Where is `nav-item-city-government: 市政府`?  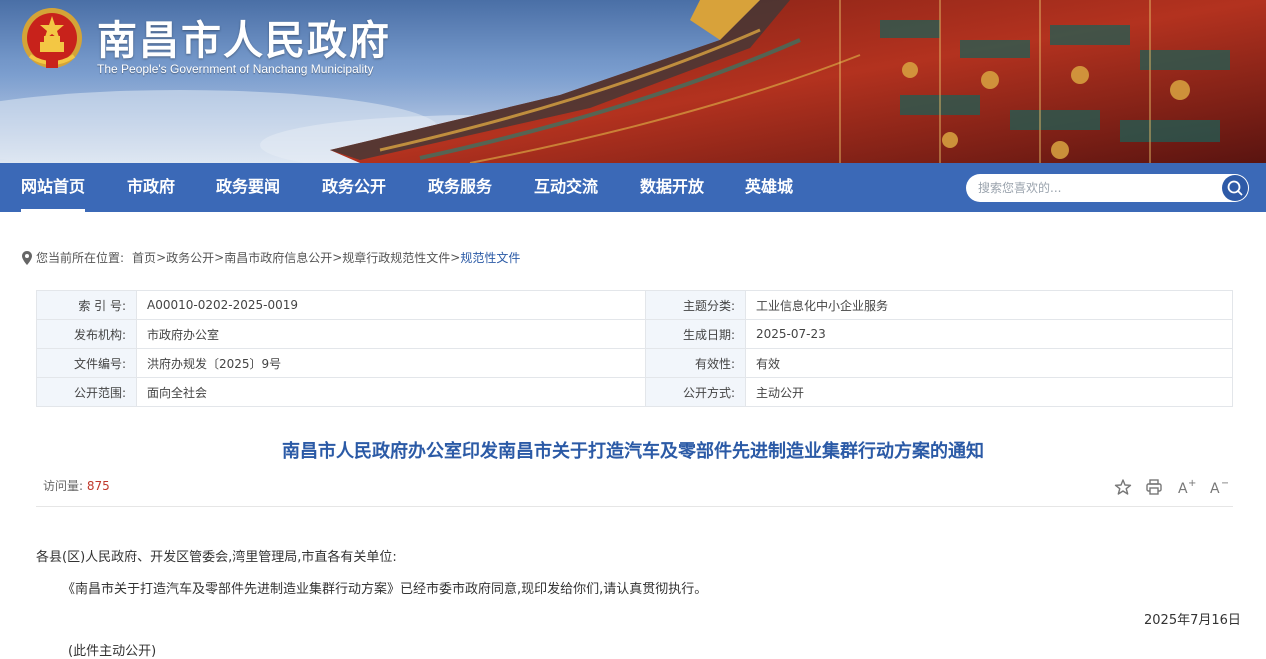 nav-item-city-government: 市政府 is located at coordinates (151, 187).